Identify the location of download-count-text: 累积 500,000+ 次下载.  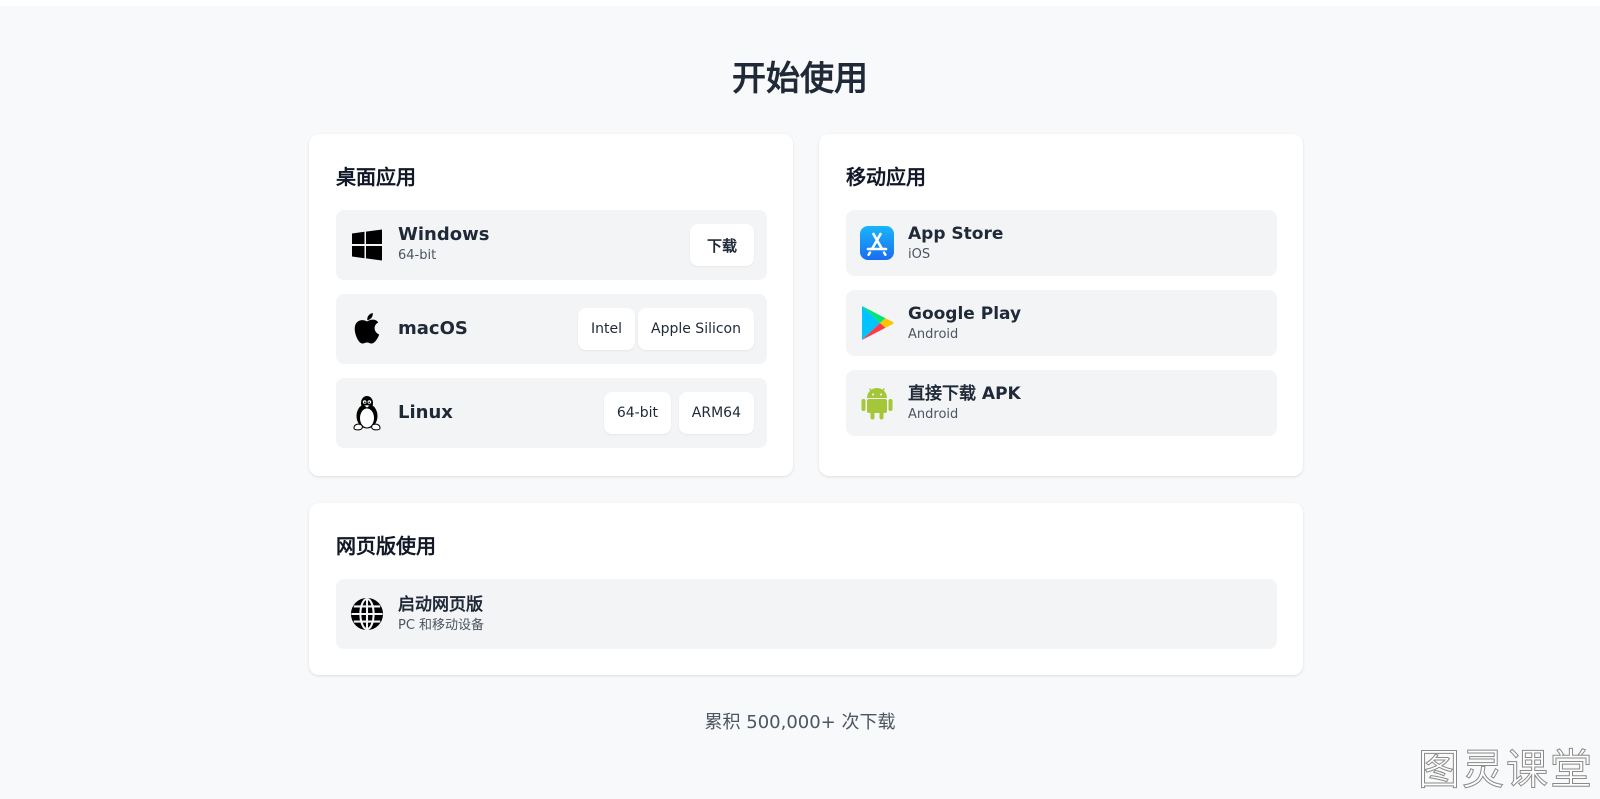
(800, 722).